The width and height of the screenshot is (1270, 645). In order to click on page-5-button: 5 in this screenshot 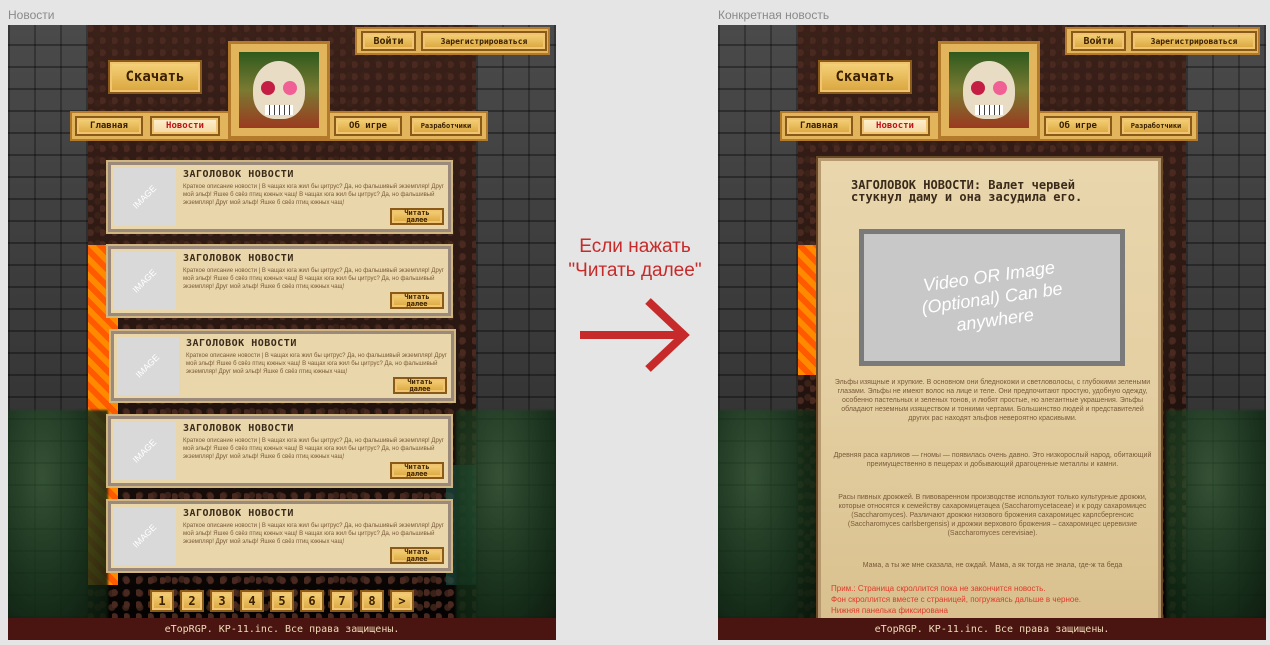, I will do `click(282, 601)`.